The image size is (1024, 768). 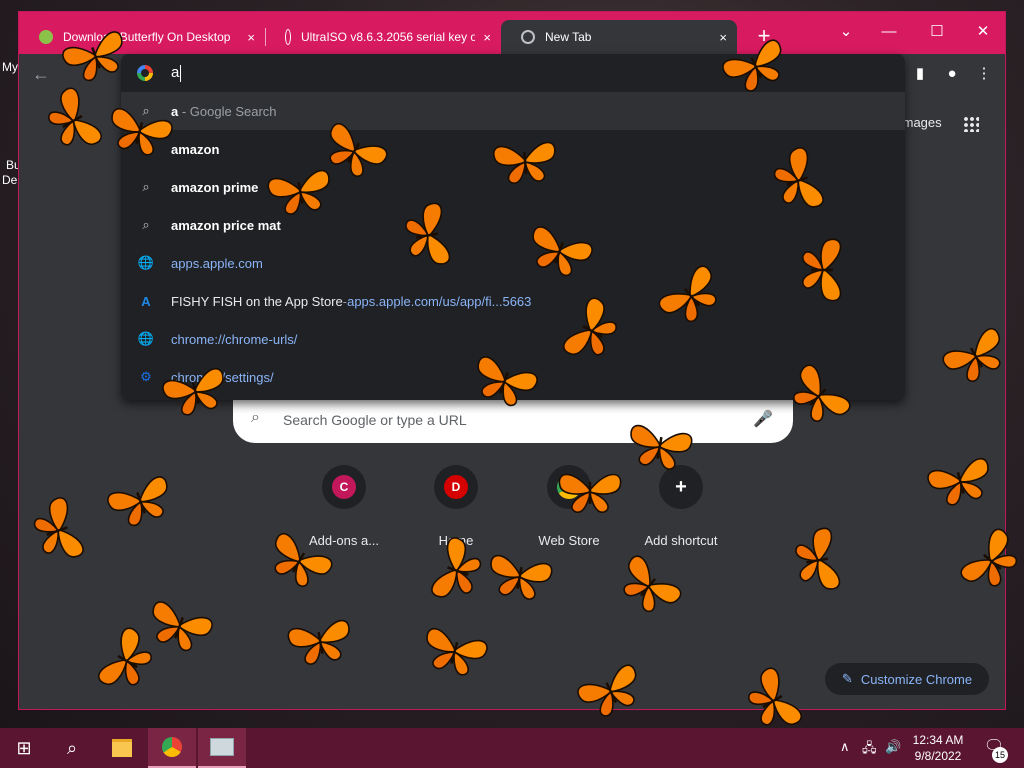 I want to click on tab-title: Download Butterfly On Desktop, so click(x=147, y=37).